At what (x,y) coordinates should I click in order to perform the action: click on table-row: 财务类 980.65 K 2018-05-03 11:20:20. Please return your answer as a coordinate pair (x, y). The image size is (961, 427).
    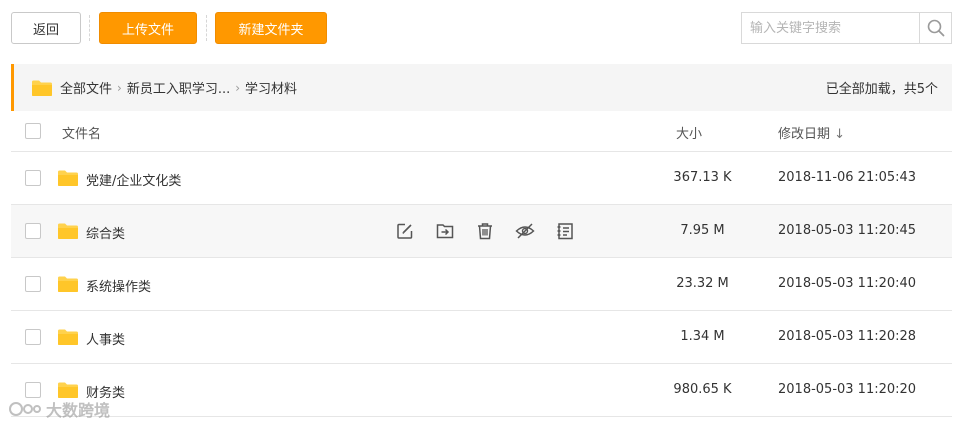
    Looking at the image, I should click on (481, 390).